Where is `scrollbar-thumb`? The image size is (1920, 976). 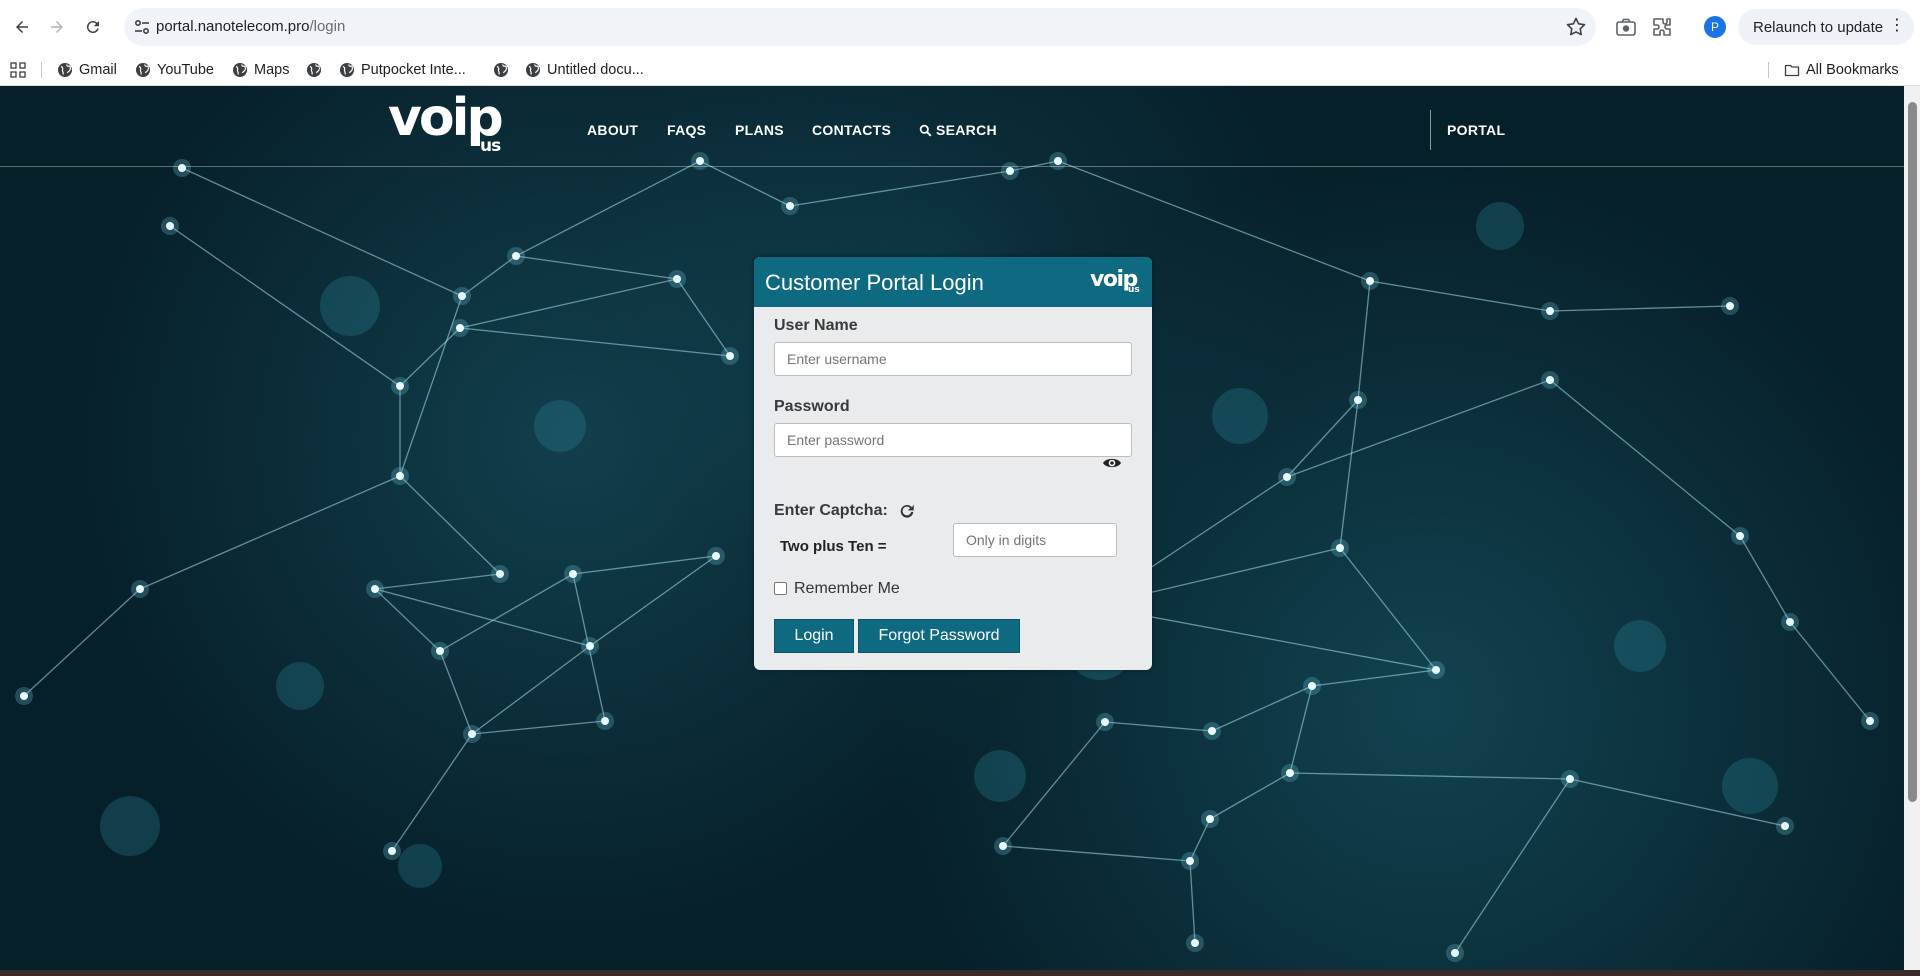
scrollbar-thumb is located at coordinates (1912, 452).